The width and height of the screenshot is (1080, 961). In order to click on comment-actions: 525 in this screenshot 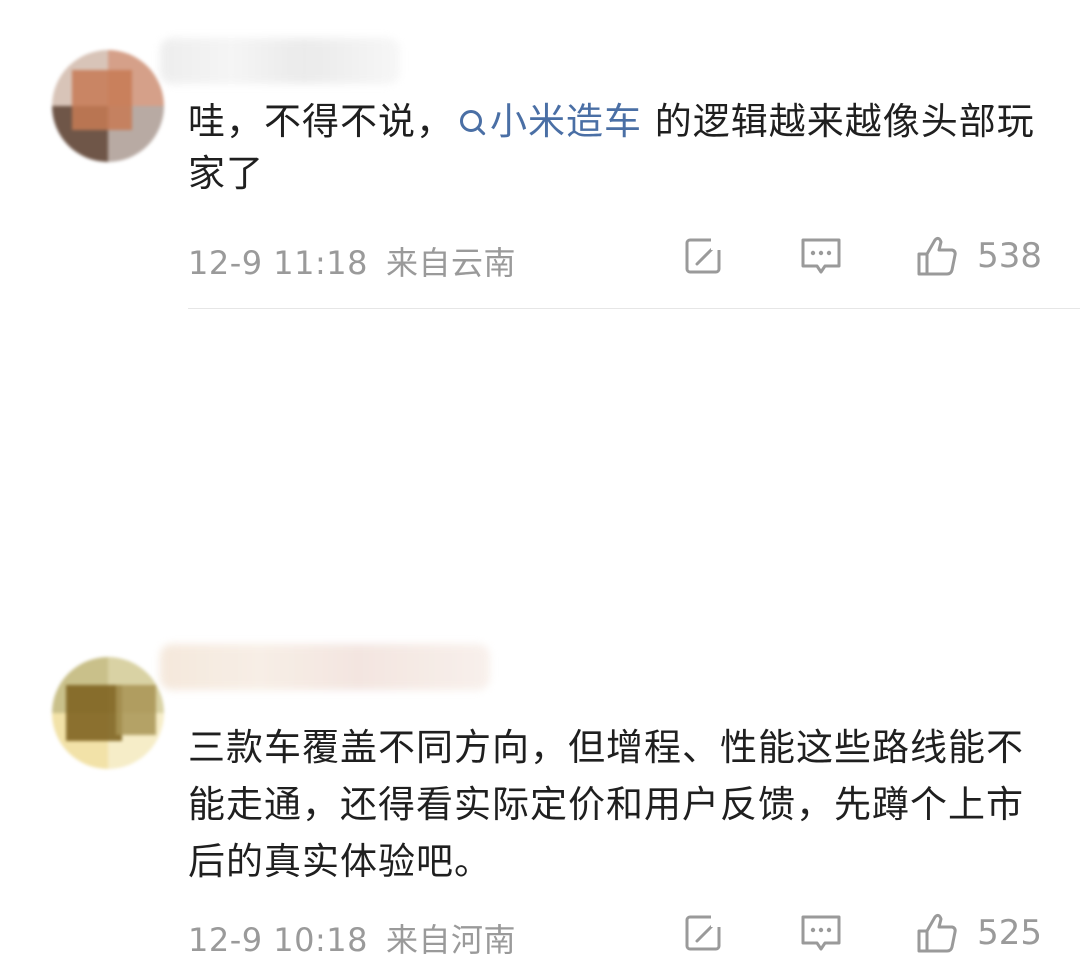, I will do `click(862, 933)`.